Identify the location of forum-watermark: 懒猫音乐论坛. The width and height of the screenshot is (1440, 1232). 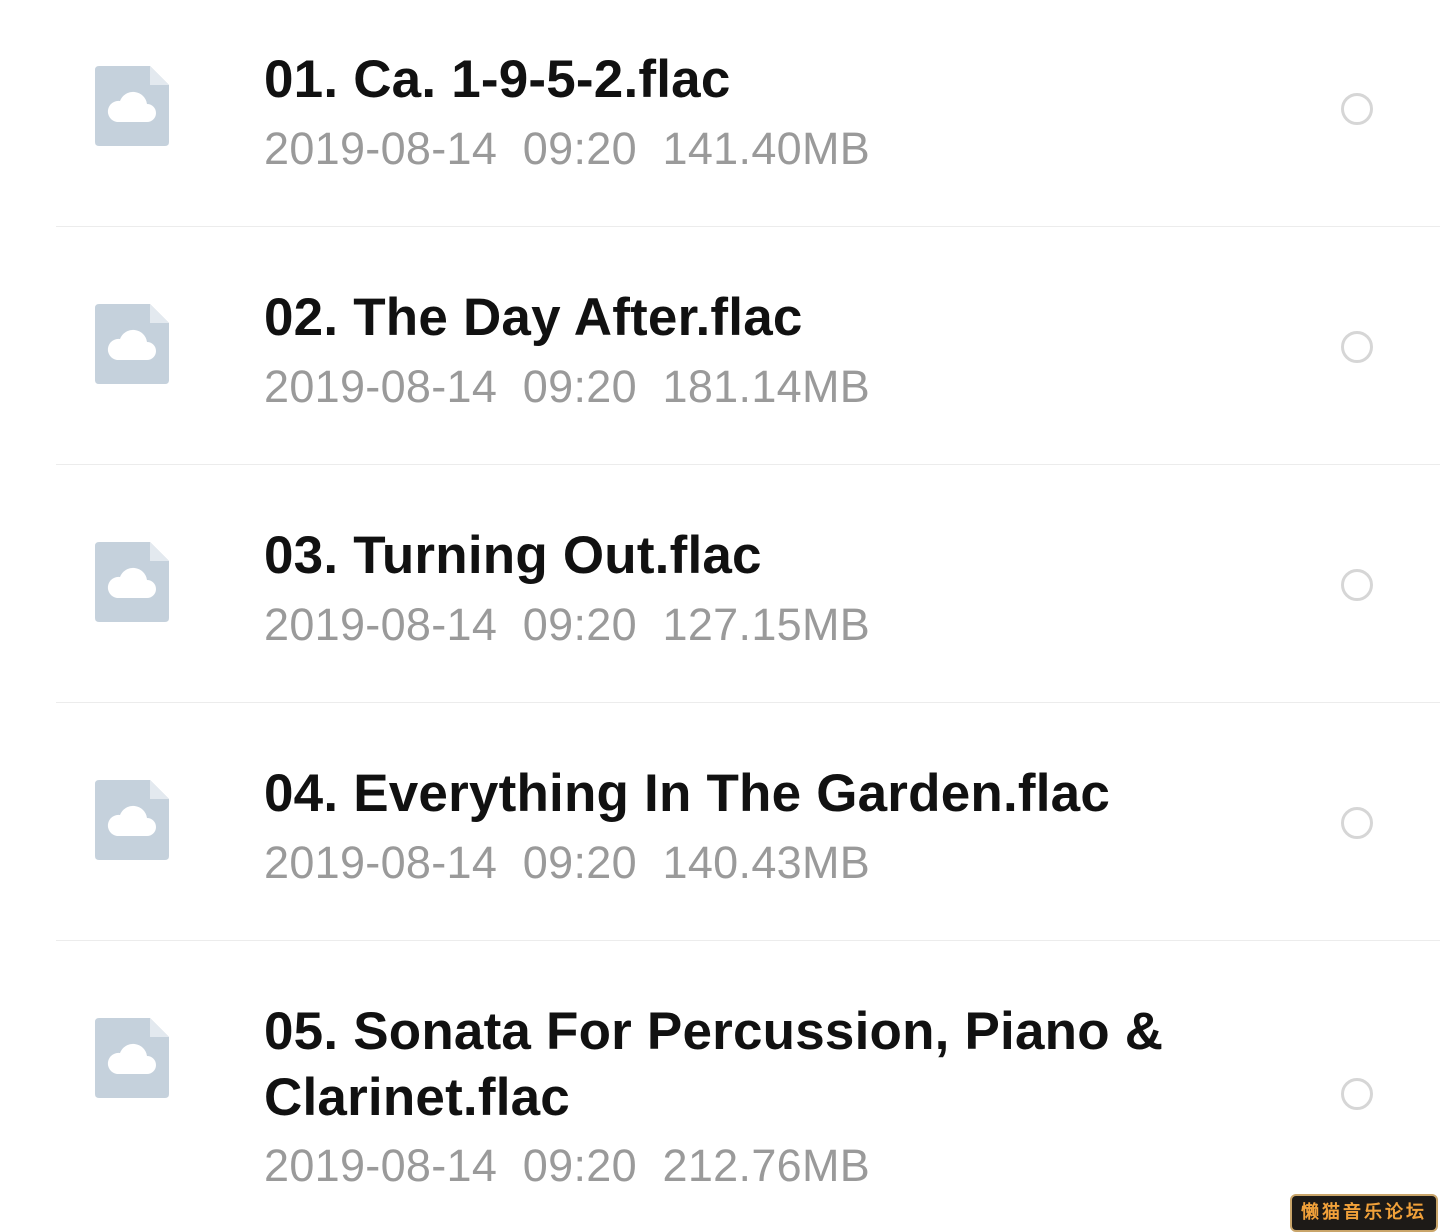
(1364, 1213).